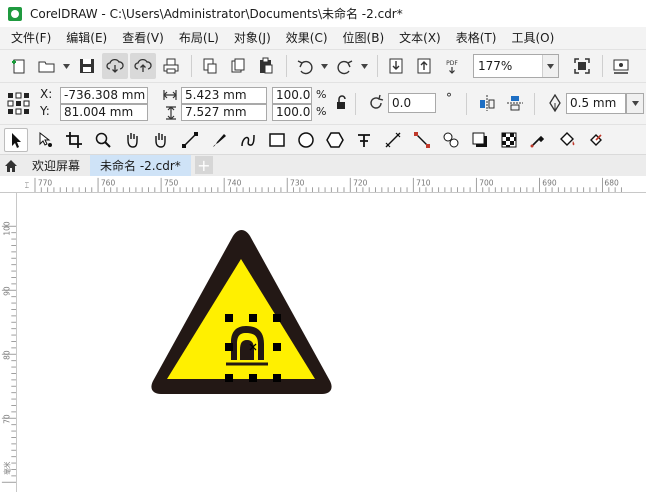 Image resolution: width=646 pixels, height=495 pixels. I want to click on ruler-label: 90, so click(6, 291).